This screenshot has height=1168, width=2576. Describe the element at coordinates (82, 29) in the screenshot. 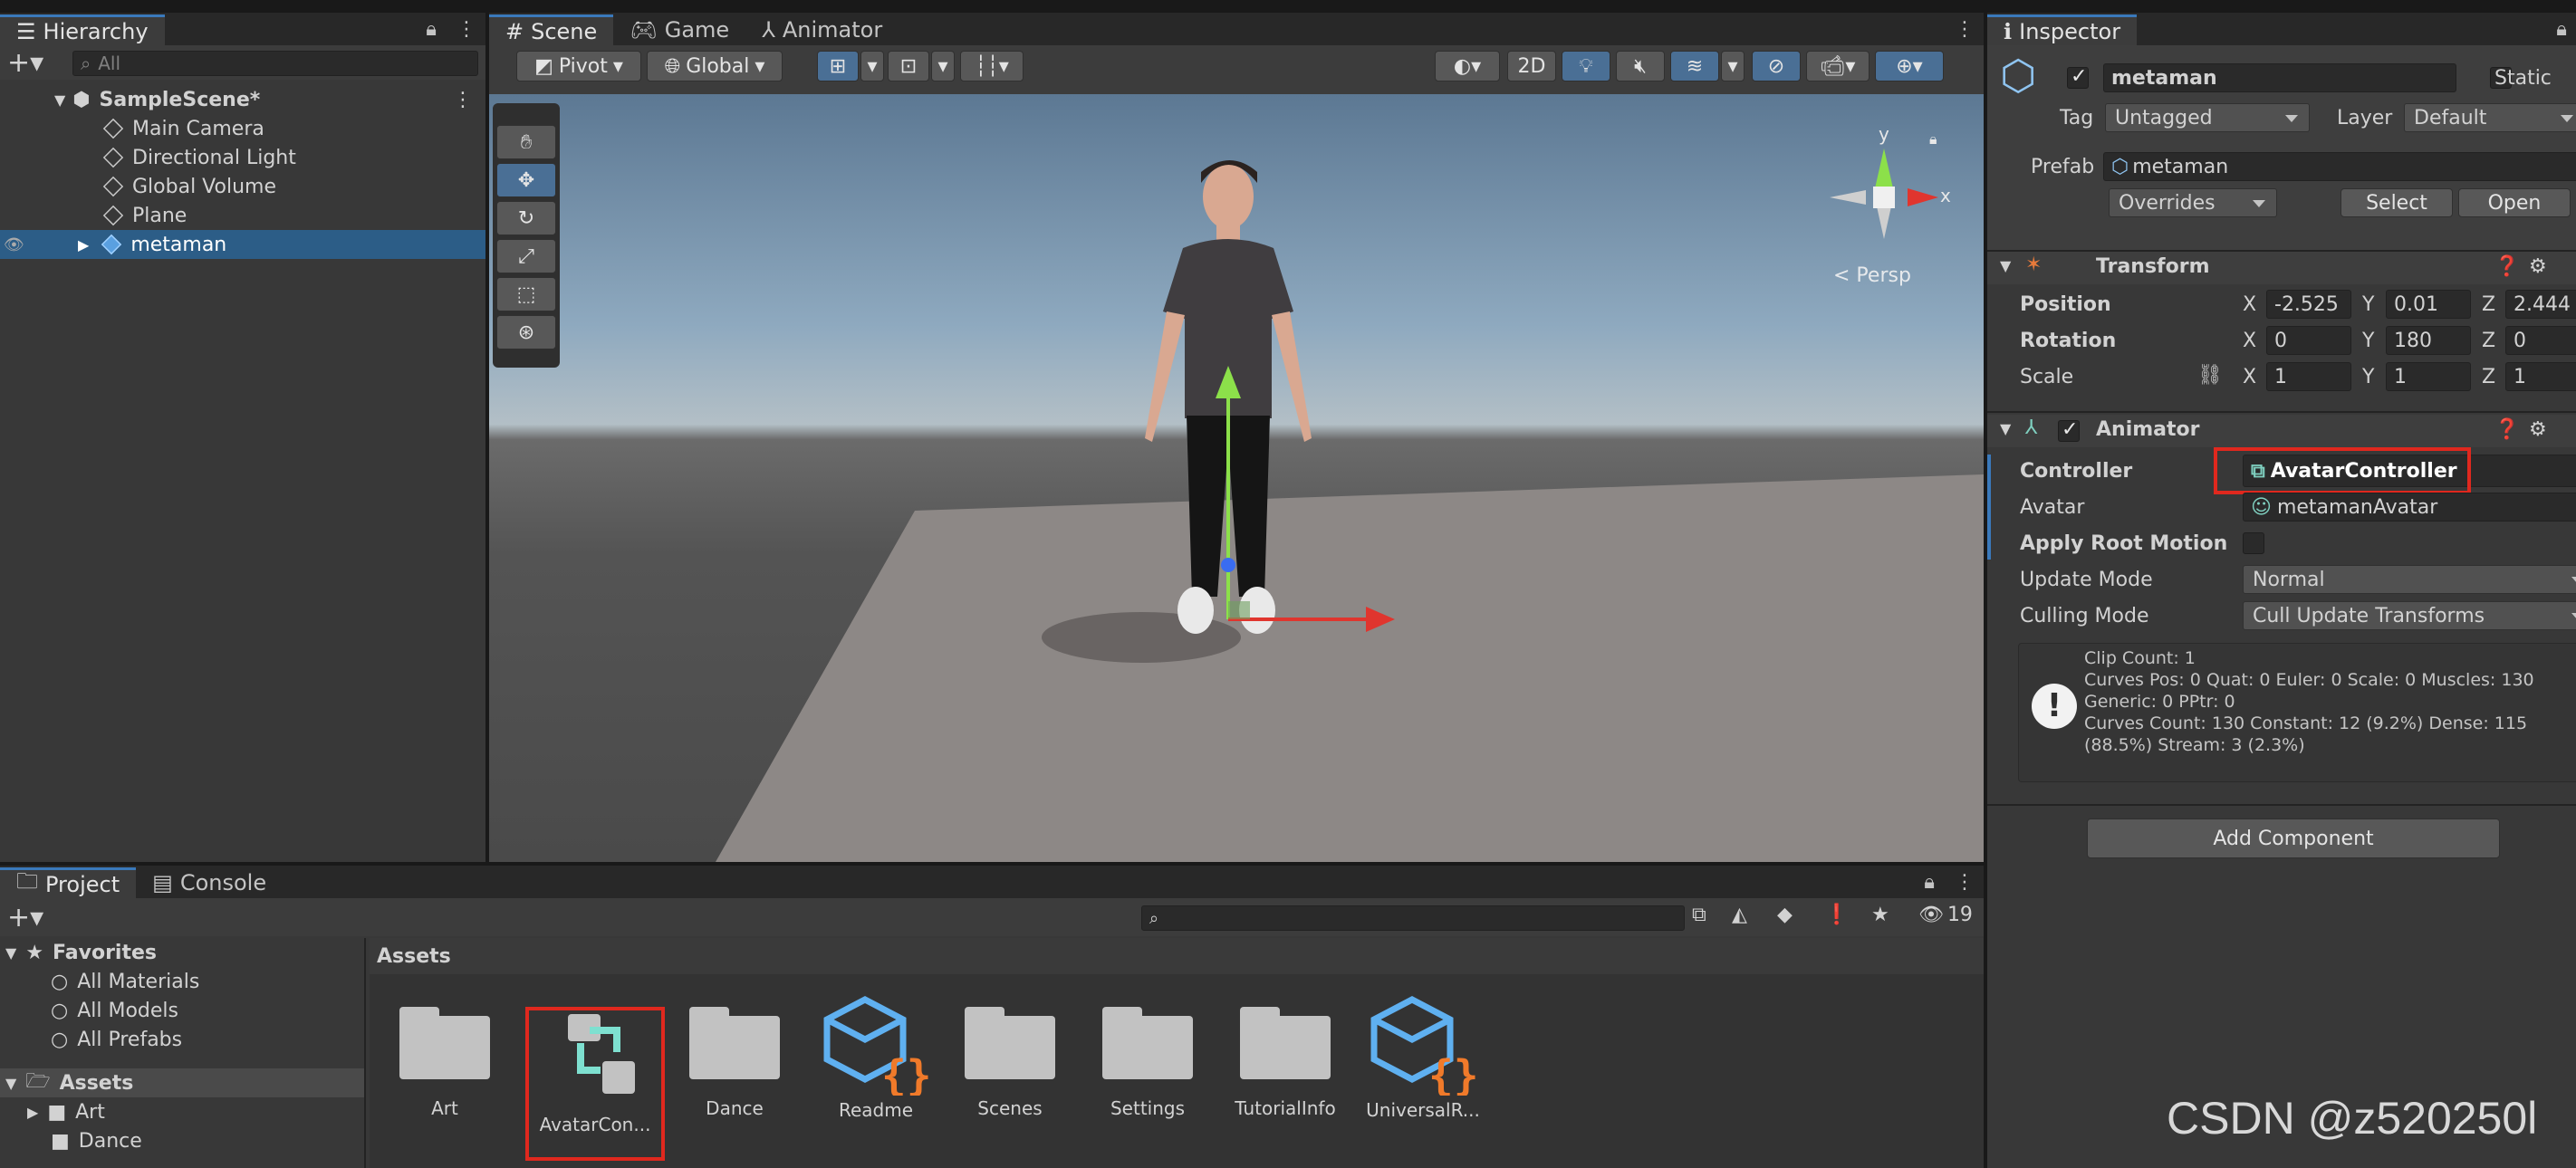

I see `tab-hierarchy: ☰ Hierarchy` at that location.